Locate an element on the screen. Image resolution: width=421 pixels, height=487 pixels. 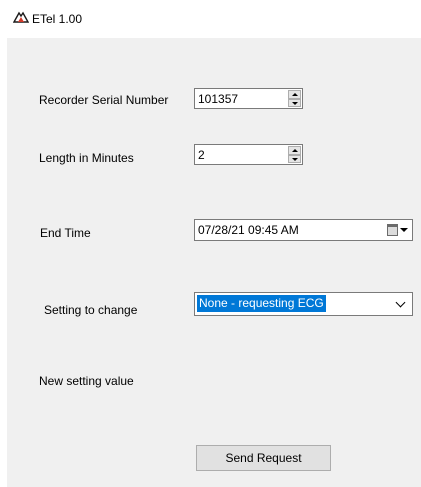
calendar-icon is located at coordinates (392, 230).